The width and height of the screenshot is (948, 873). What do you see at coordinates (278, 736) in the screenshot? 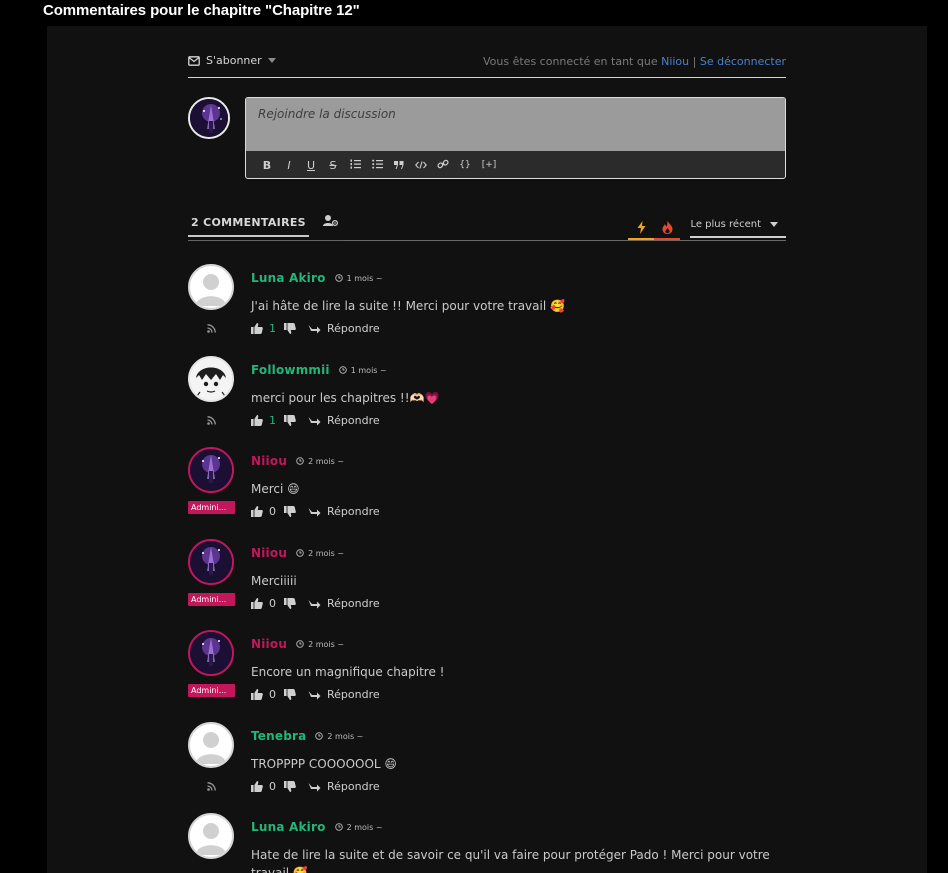
I see `author-name: Tenebra` at bounding box center [278, 736].